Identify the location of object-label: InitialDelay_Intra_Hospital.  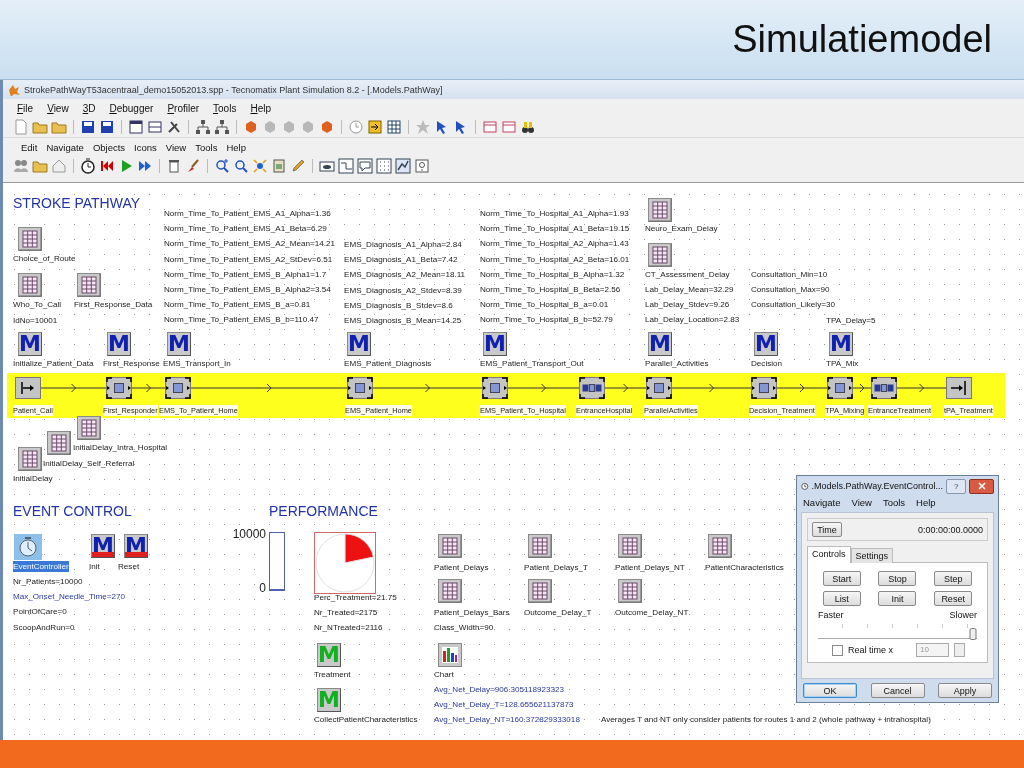
(120, 447).